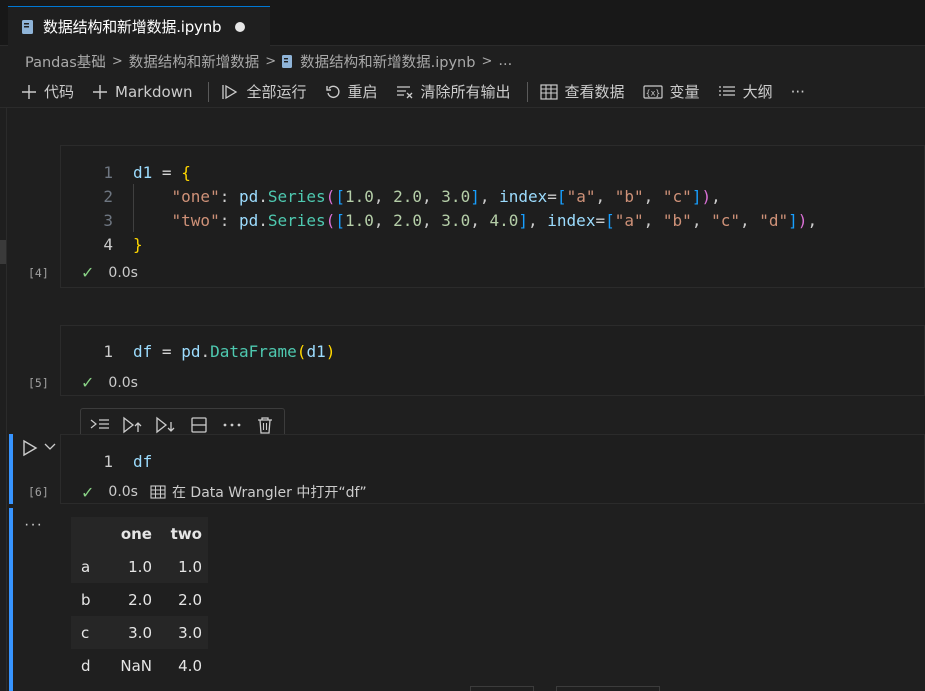  What do you see at coordinates (142, 461) in the screenshot?
I see `code-text: df` at bounding box center [142, 461].